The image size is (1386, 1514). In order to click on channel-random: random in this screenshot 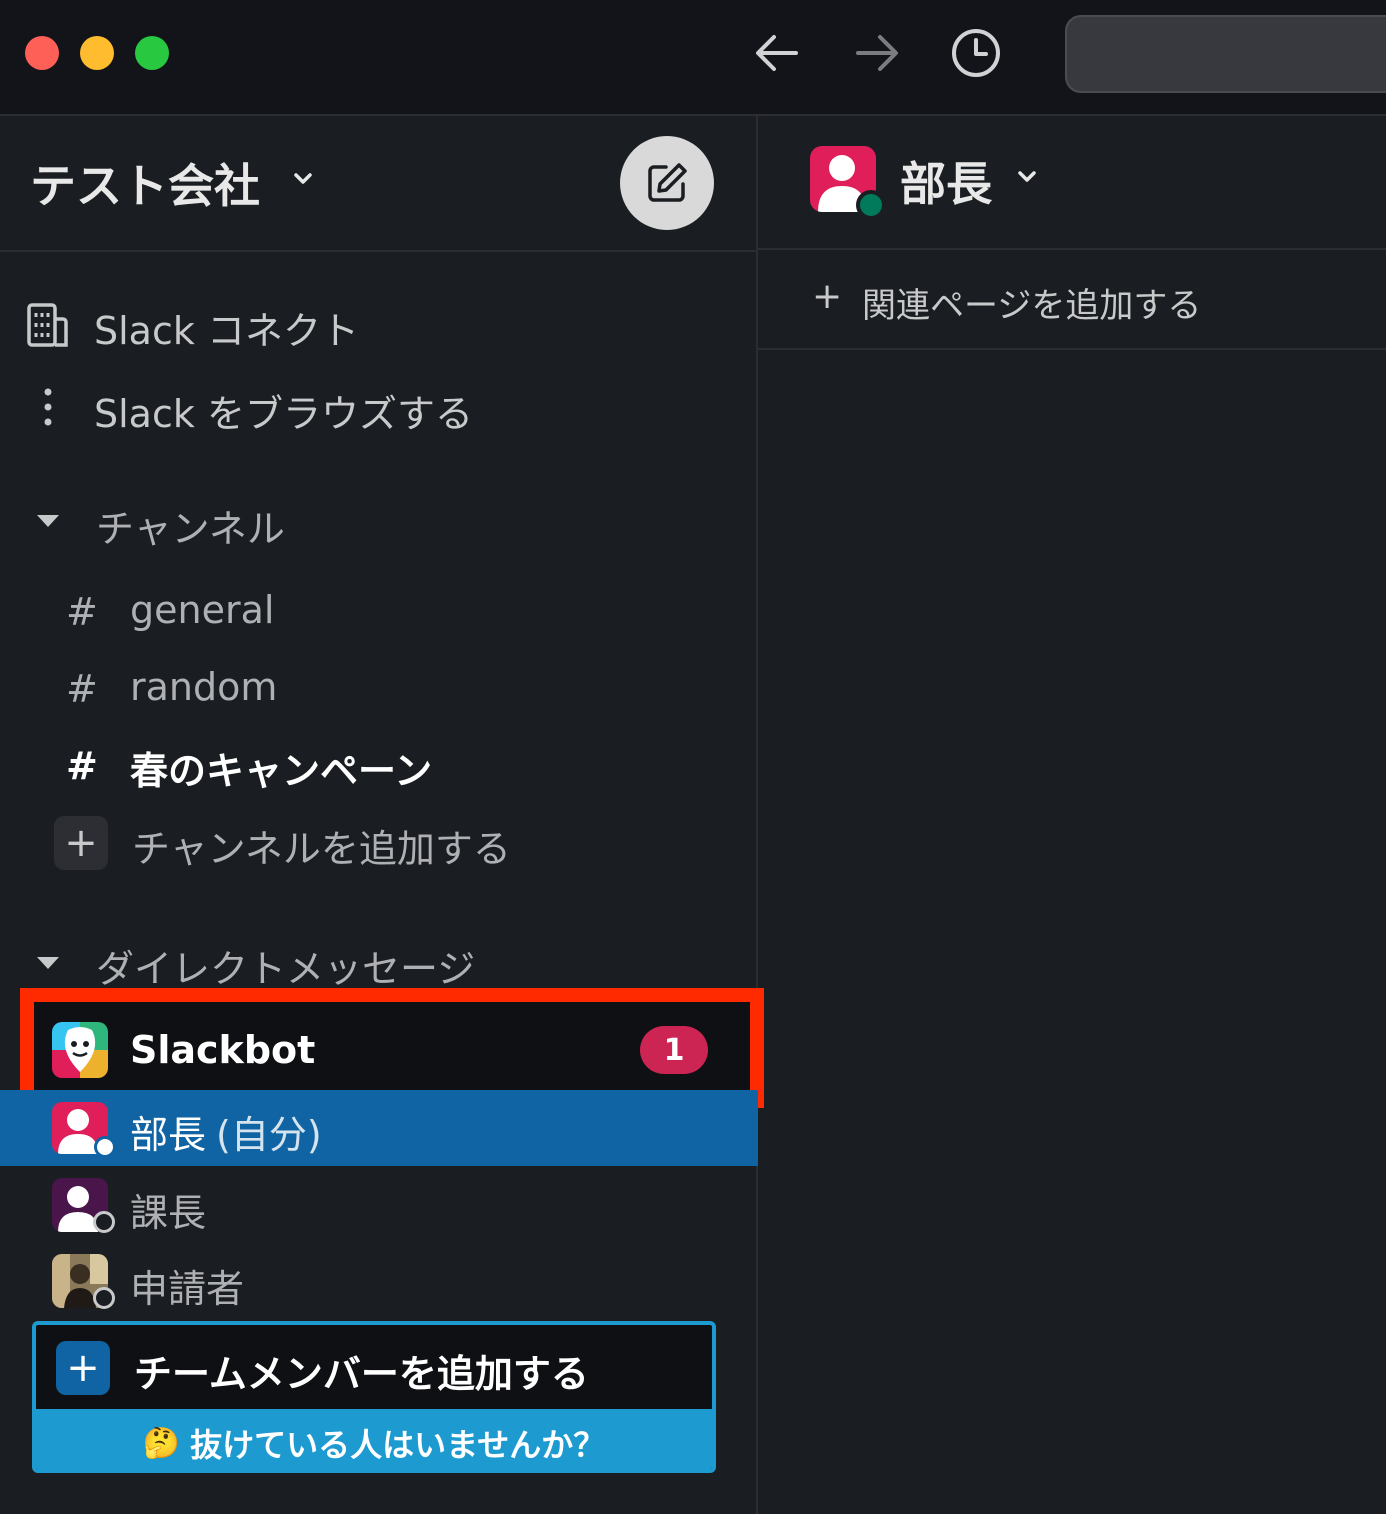, I will do `click(203, 687)`.